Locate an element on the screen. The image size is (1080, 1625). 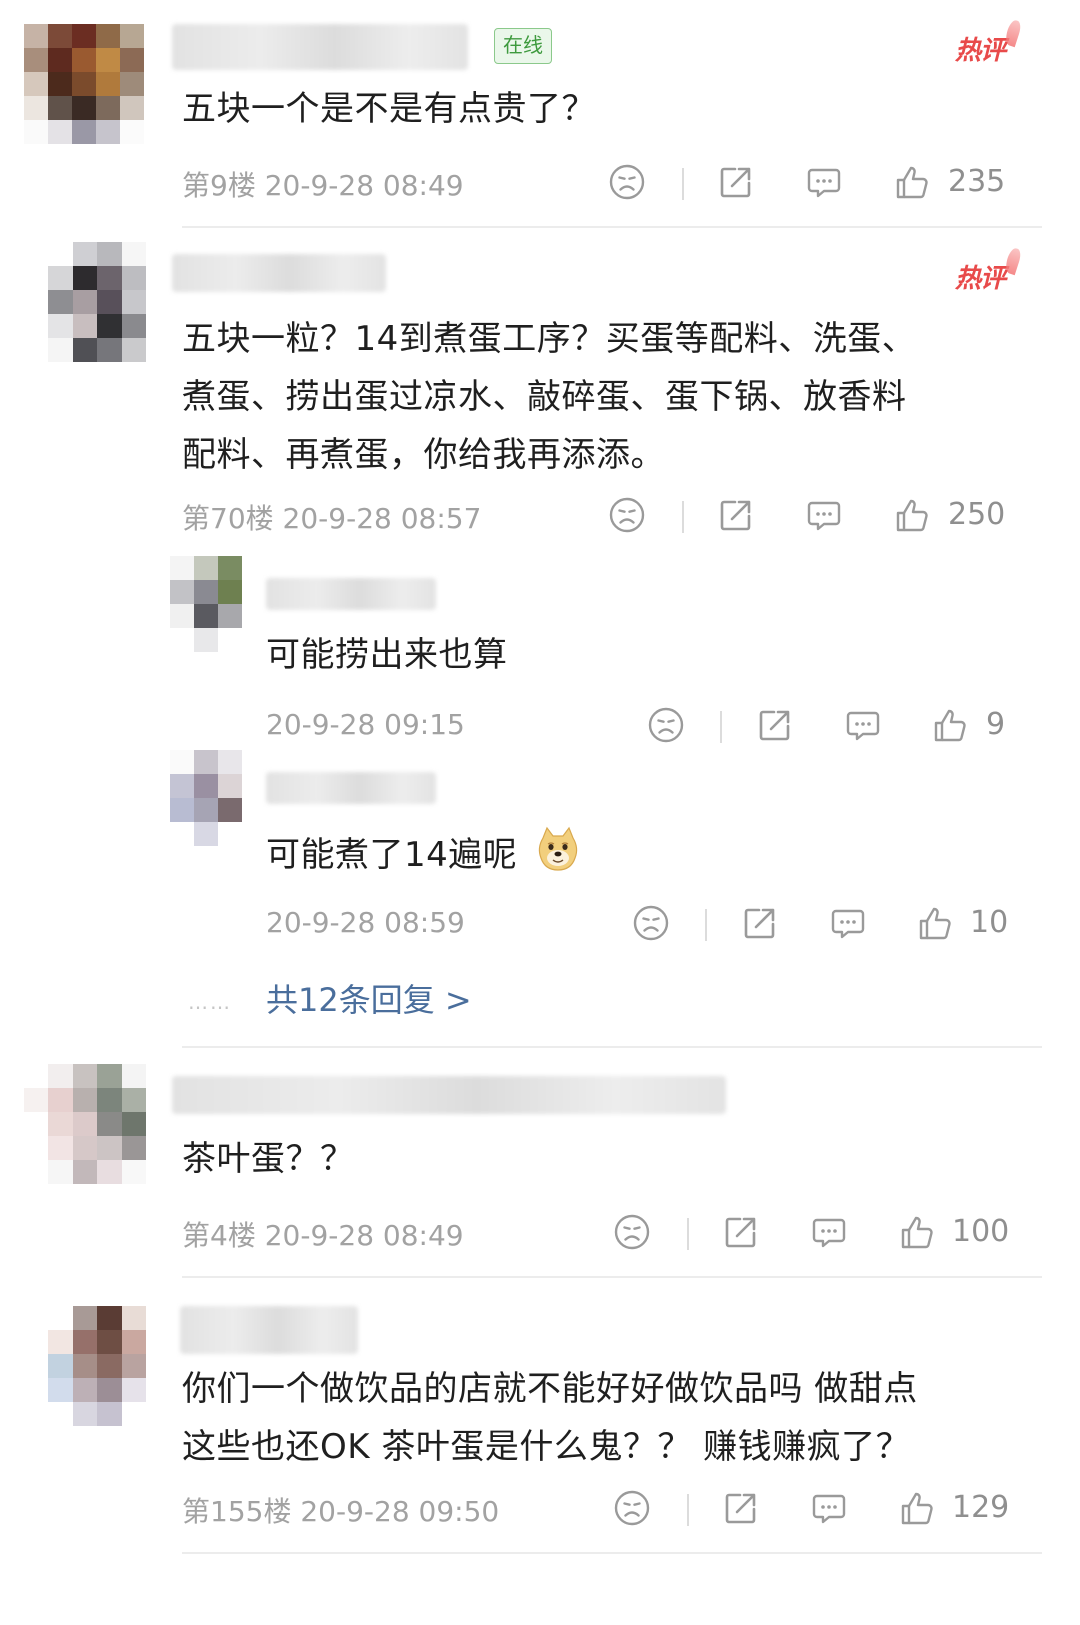
reply-text: 可能捞出来也算 is located at coordinates (387, 655).